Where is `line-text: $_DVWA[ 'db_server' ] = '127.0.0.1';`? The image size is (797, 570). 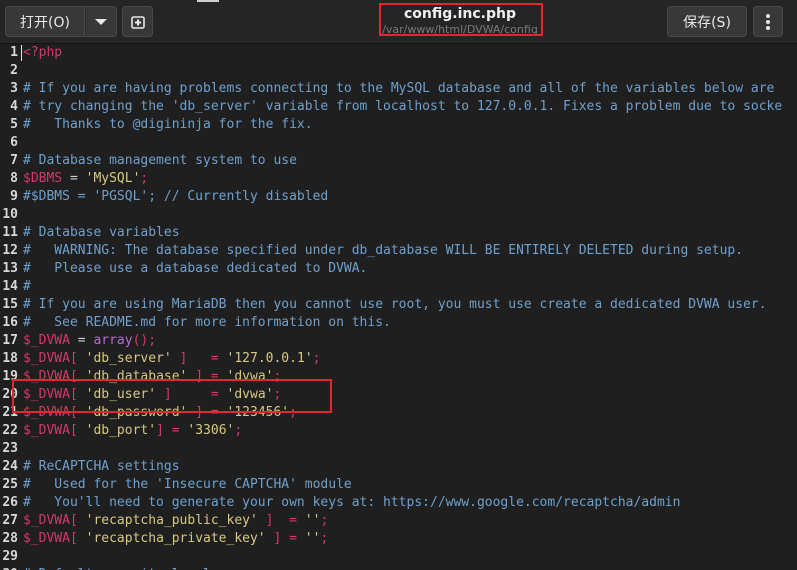 line-text: $_DVWA[ 'db_server' ] = '127.0.0.1'; is located at coordinates (171, 359).